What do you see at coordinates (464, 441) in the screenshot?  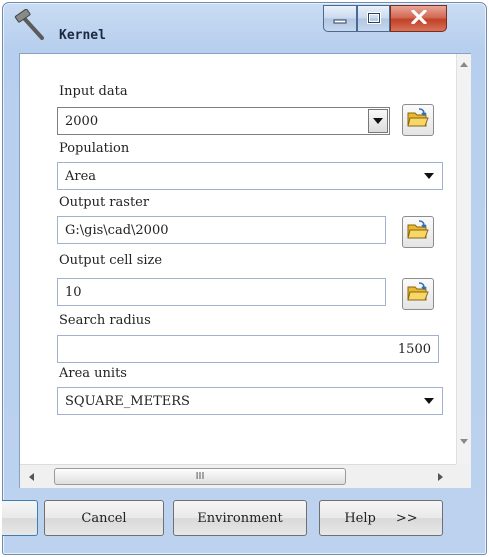 I see `scroll-down-icon` at bounding box center [464, 441].